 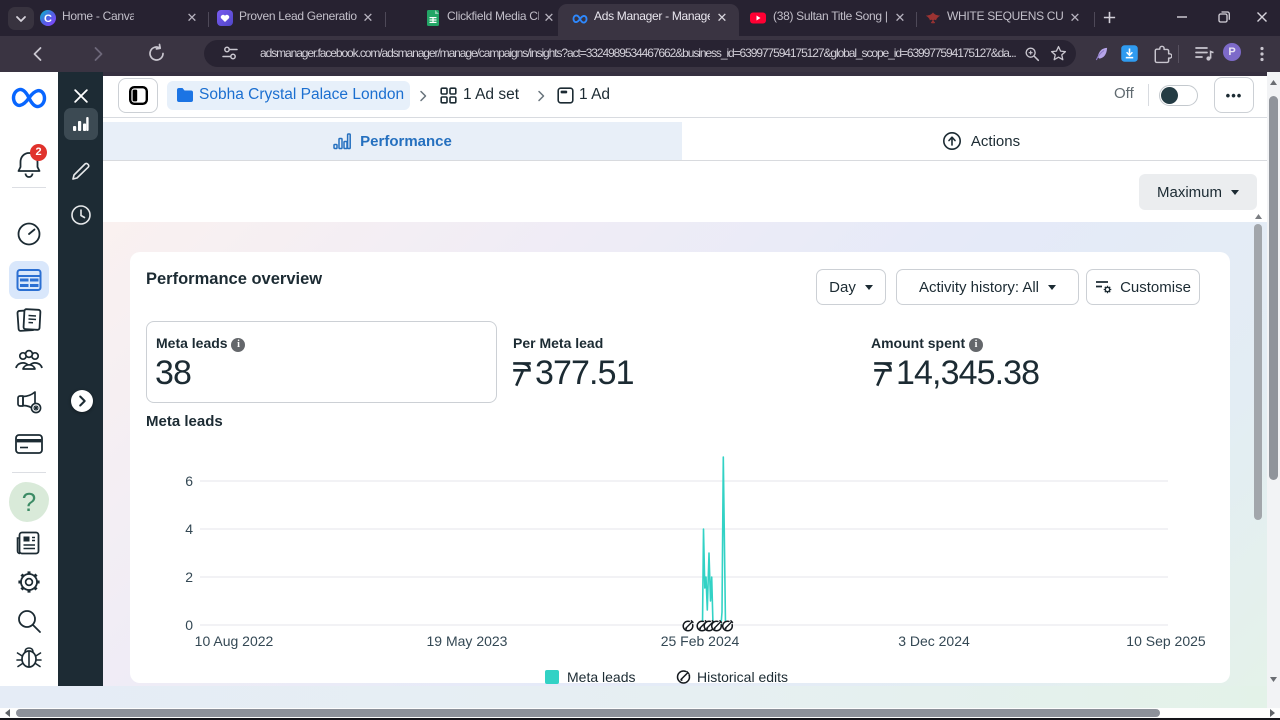 I want to click on svg-text: 3 Dec 2024, so click(x=934, y=641).